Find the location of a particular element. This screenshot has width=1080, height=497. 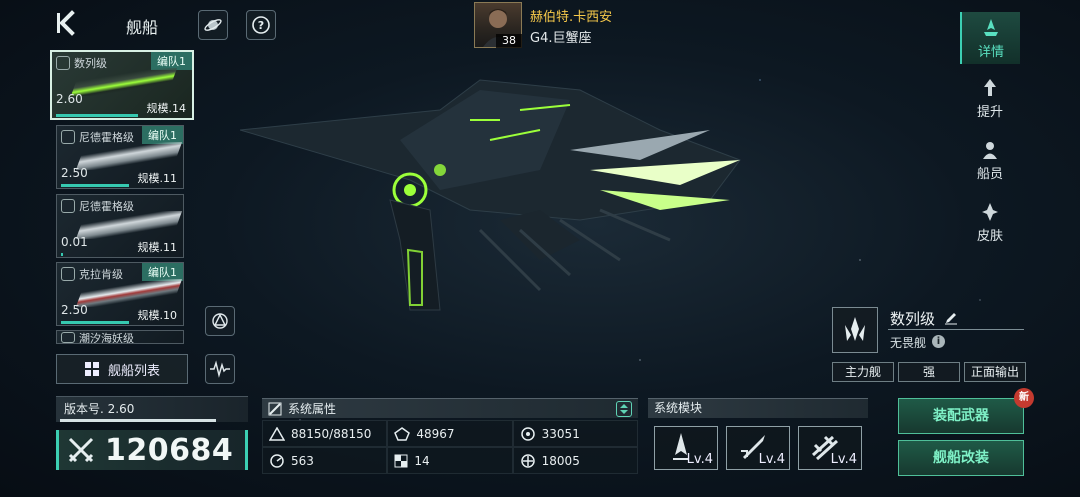

ship-card-scale: 规模.10 is located at coordinates (157, 315).